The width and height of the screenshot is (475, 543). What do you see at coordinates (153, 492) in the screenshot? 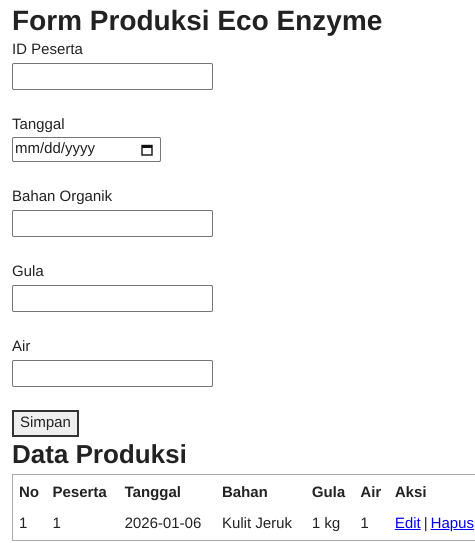
I see `column-header: Tanggal` at bounding box center [153, 492].